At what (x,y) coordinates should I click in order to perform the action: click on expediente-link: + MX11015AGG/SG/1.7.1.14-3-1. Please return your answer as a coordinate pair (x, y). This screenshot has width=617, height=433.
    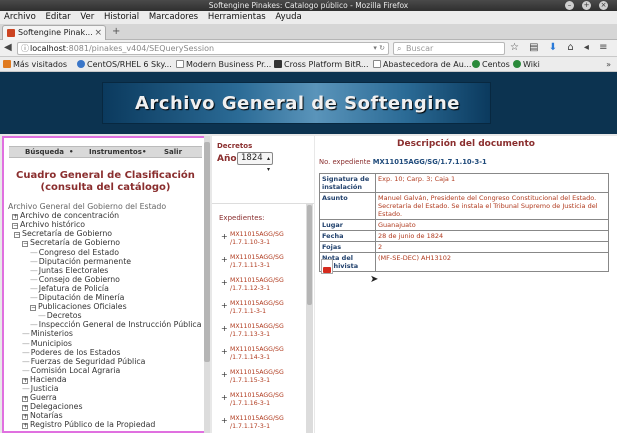
    Looking at the image, I should click on (266, 355).